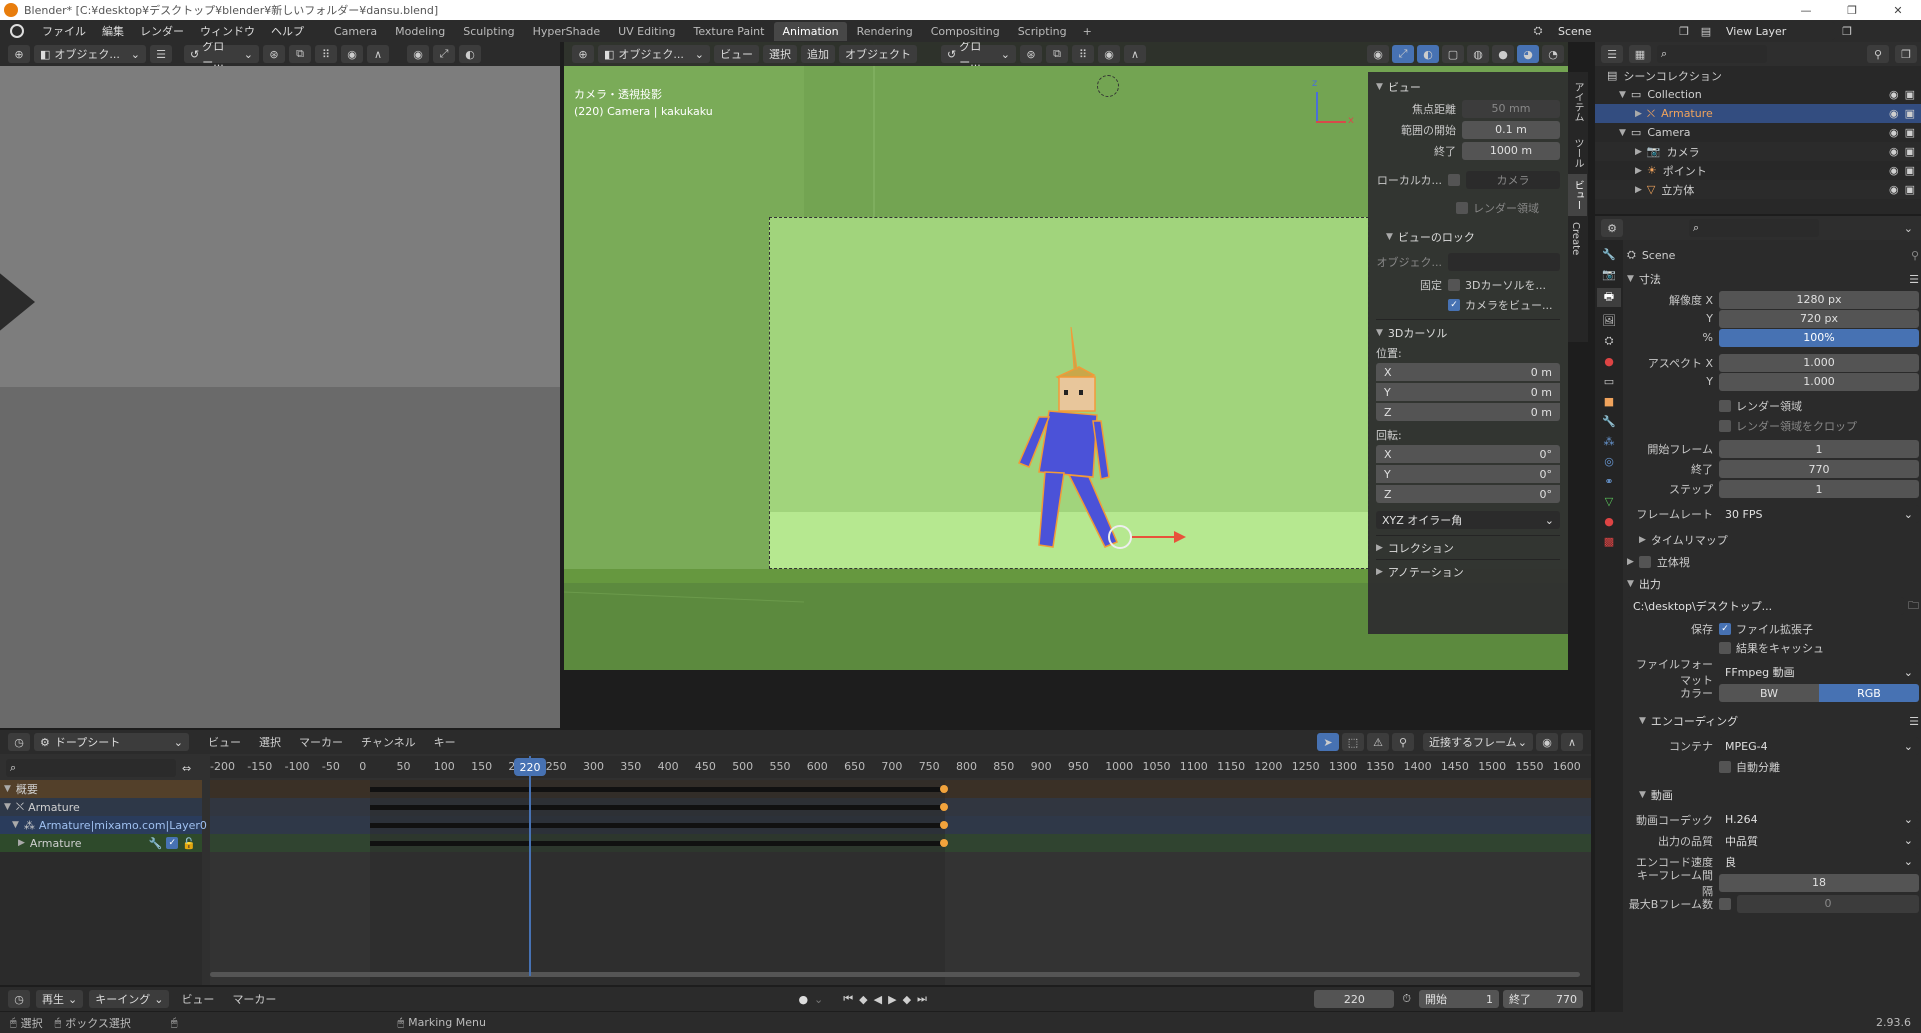 This screenshot has width=1921, height=1033. I want to click on tab-scripting: Scripting, so click(1042, 31).